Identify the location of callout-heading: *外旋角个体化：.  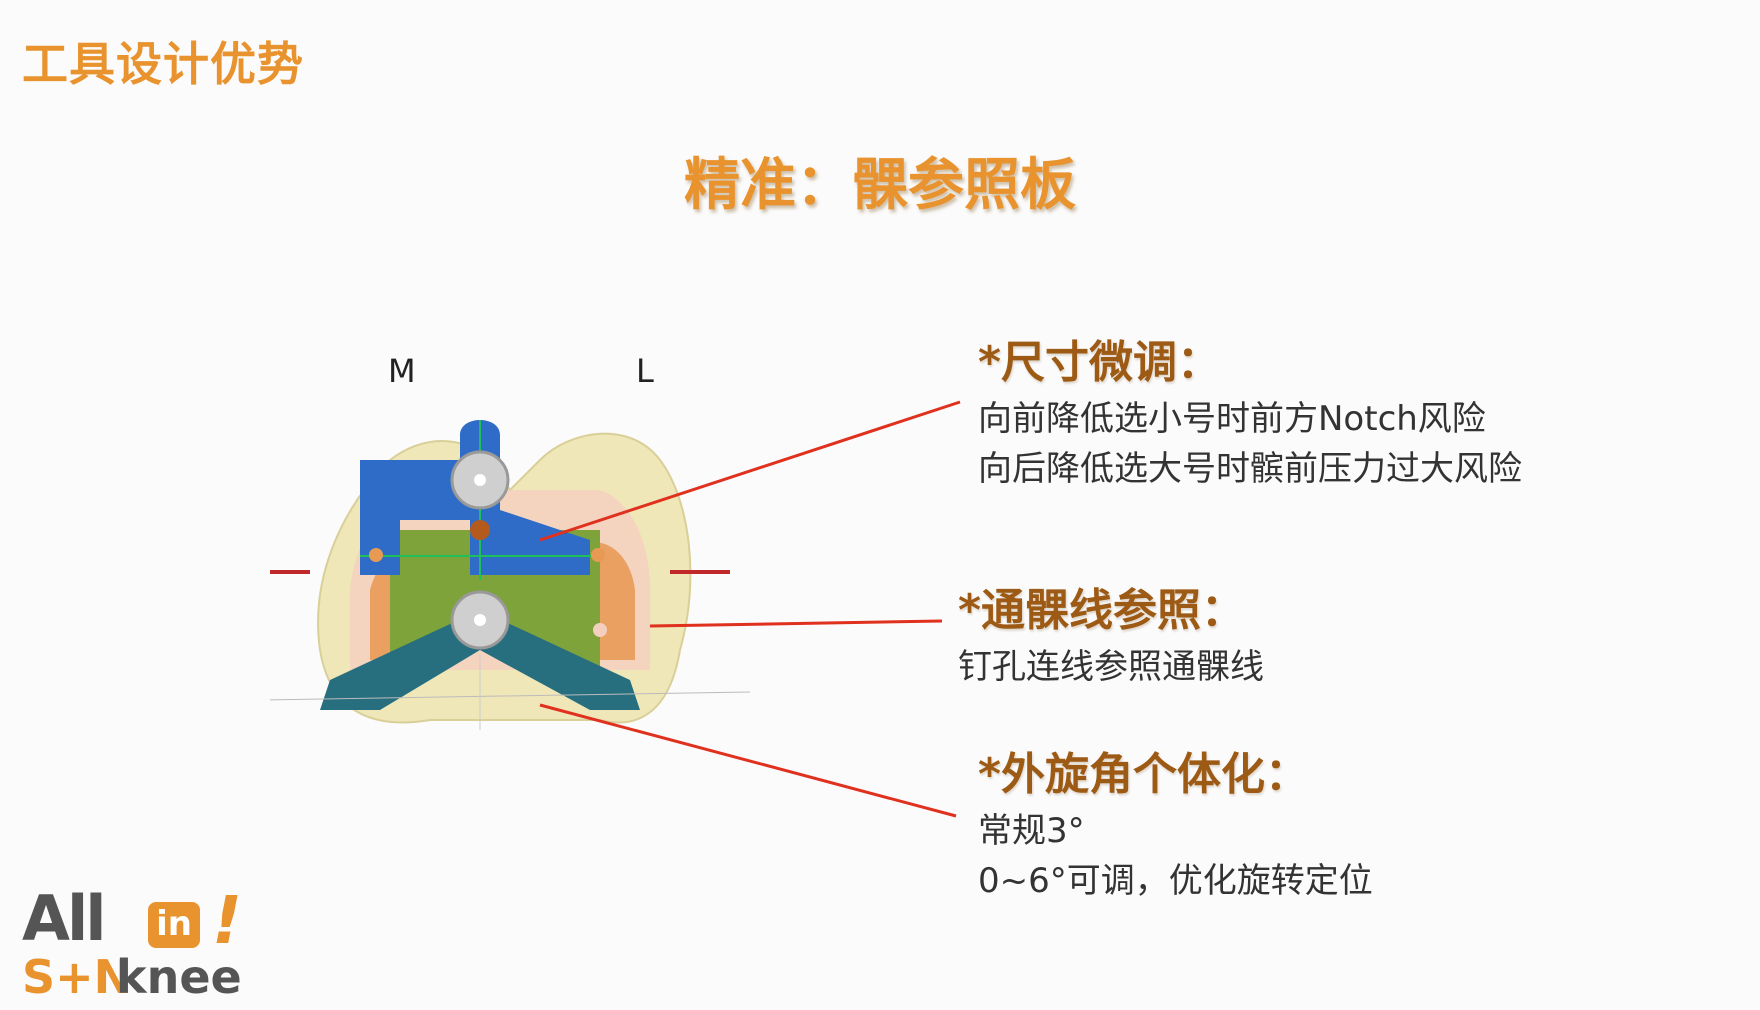
(1144, 774).